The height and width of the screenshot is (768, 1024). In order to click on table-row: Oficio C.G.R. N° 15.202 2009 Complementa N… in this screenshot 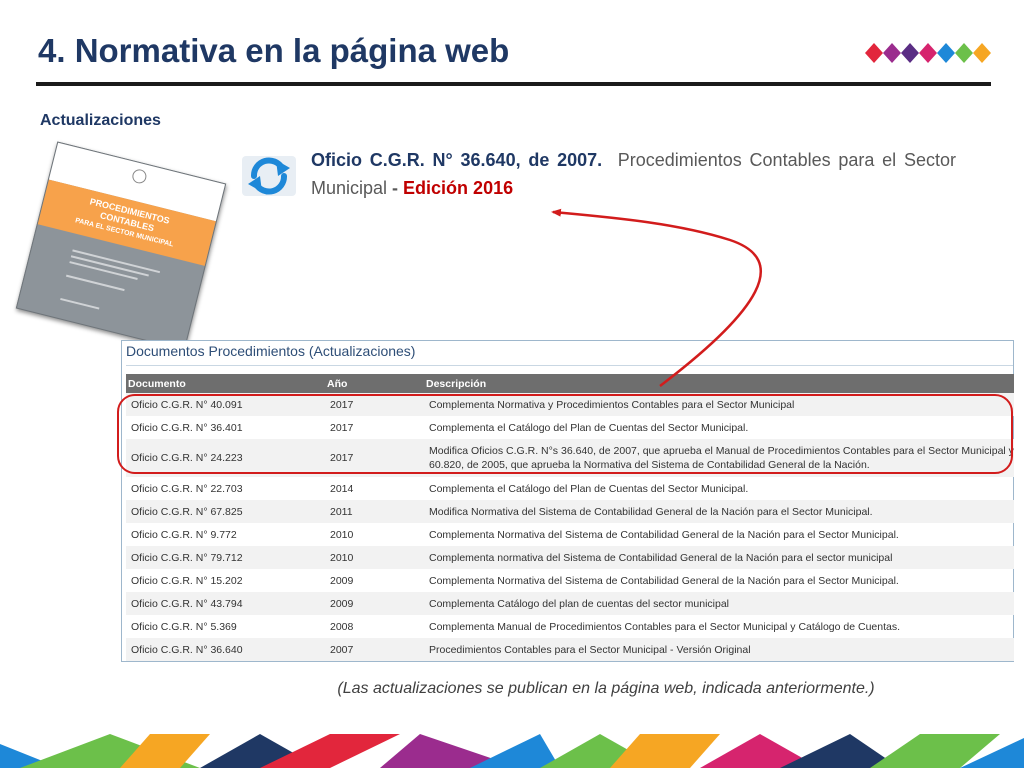, I will do `click(570, 580)`.